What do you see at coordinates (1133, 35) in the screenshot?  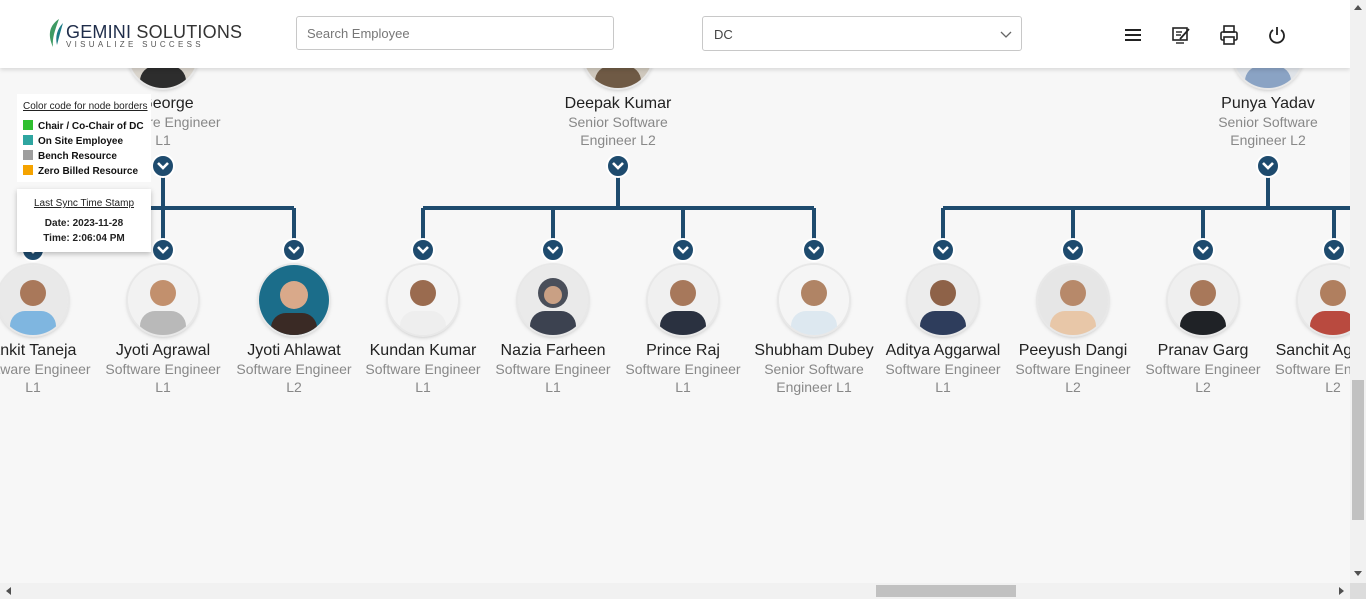 I see `menu-button` at bounding box center [1133, 35].